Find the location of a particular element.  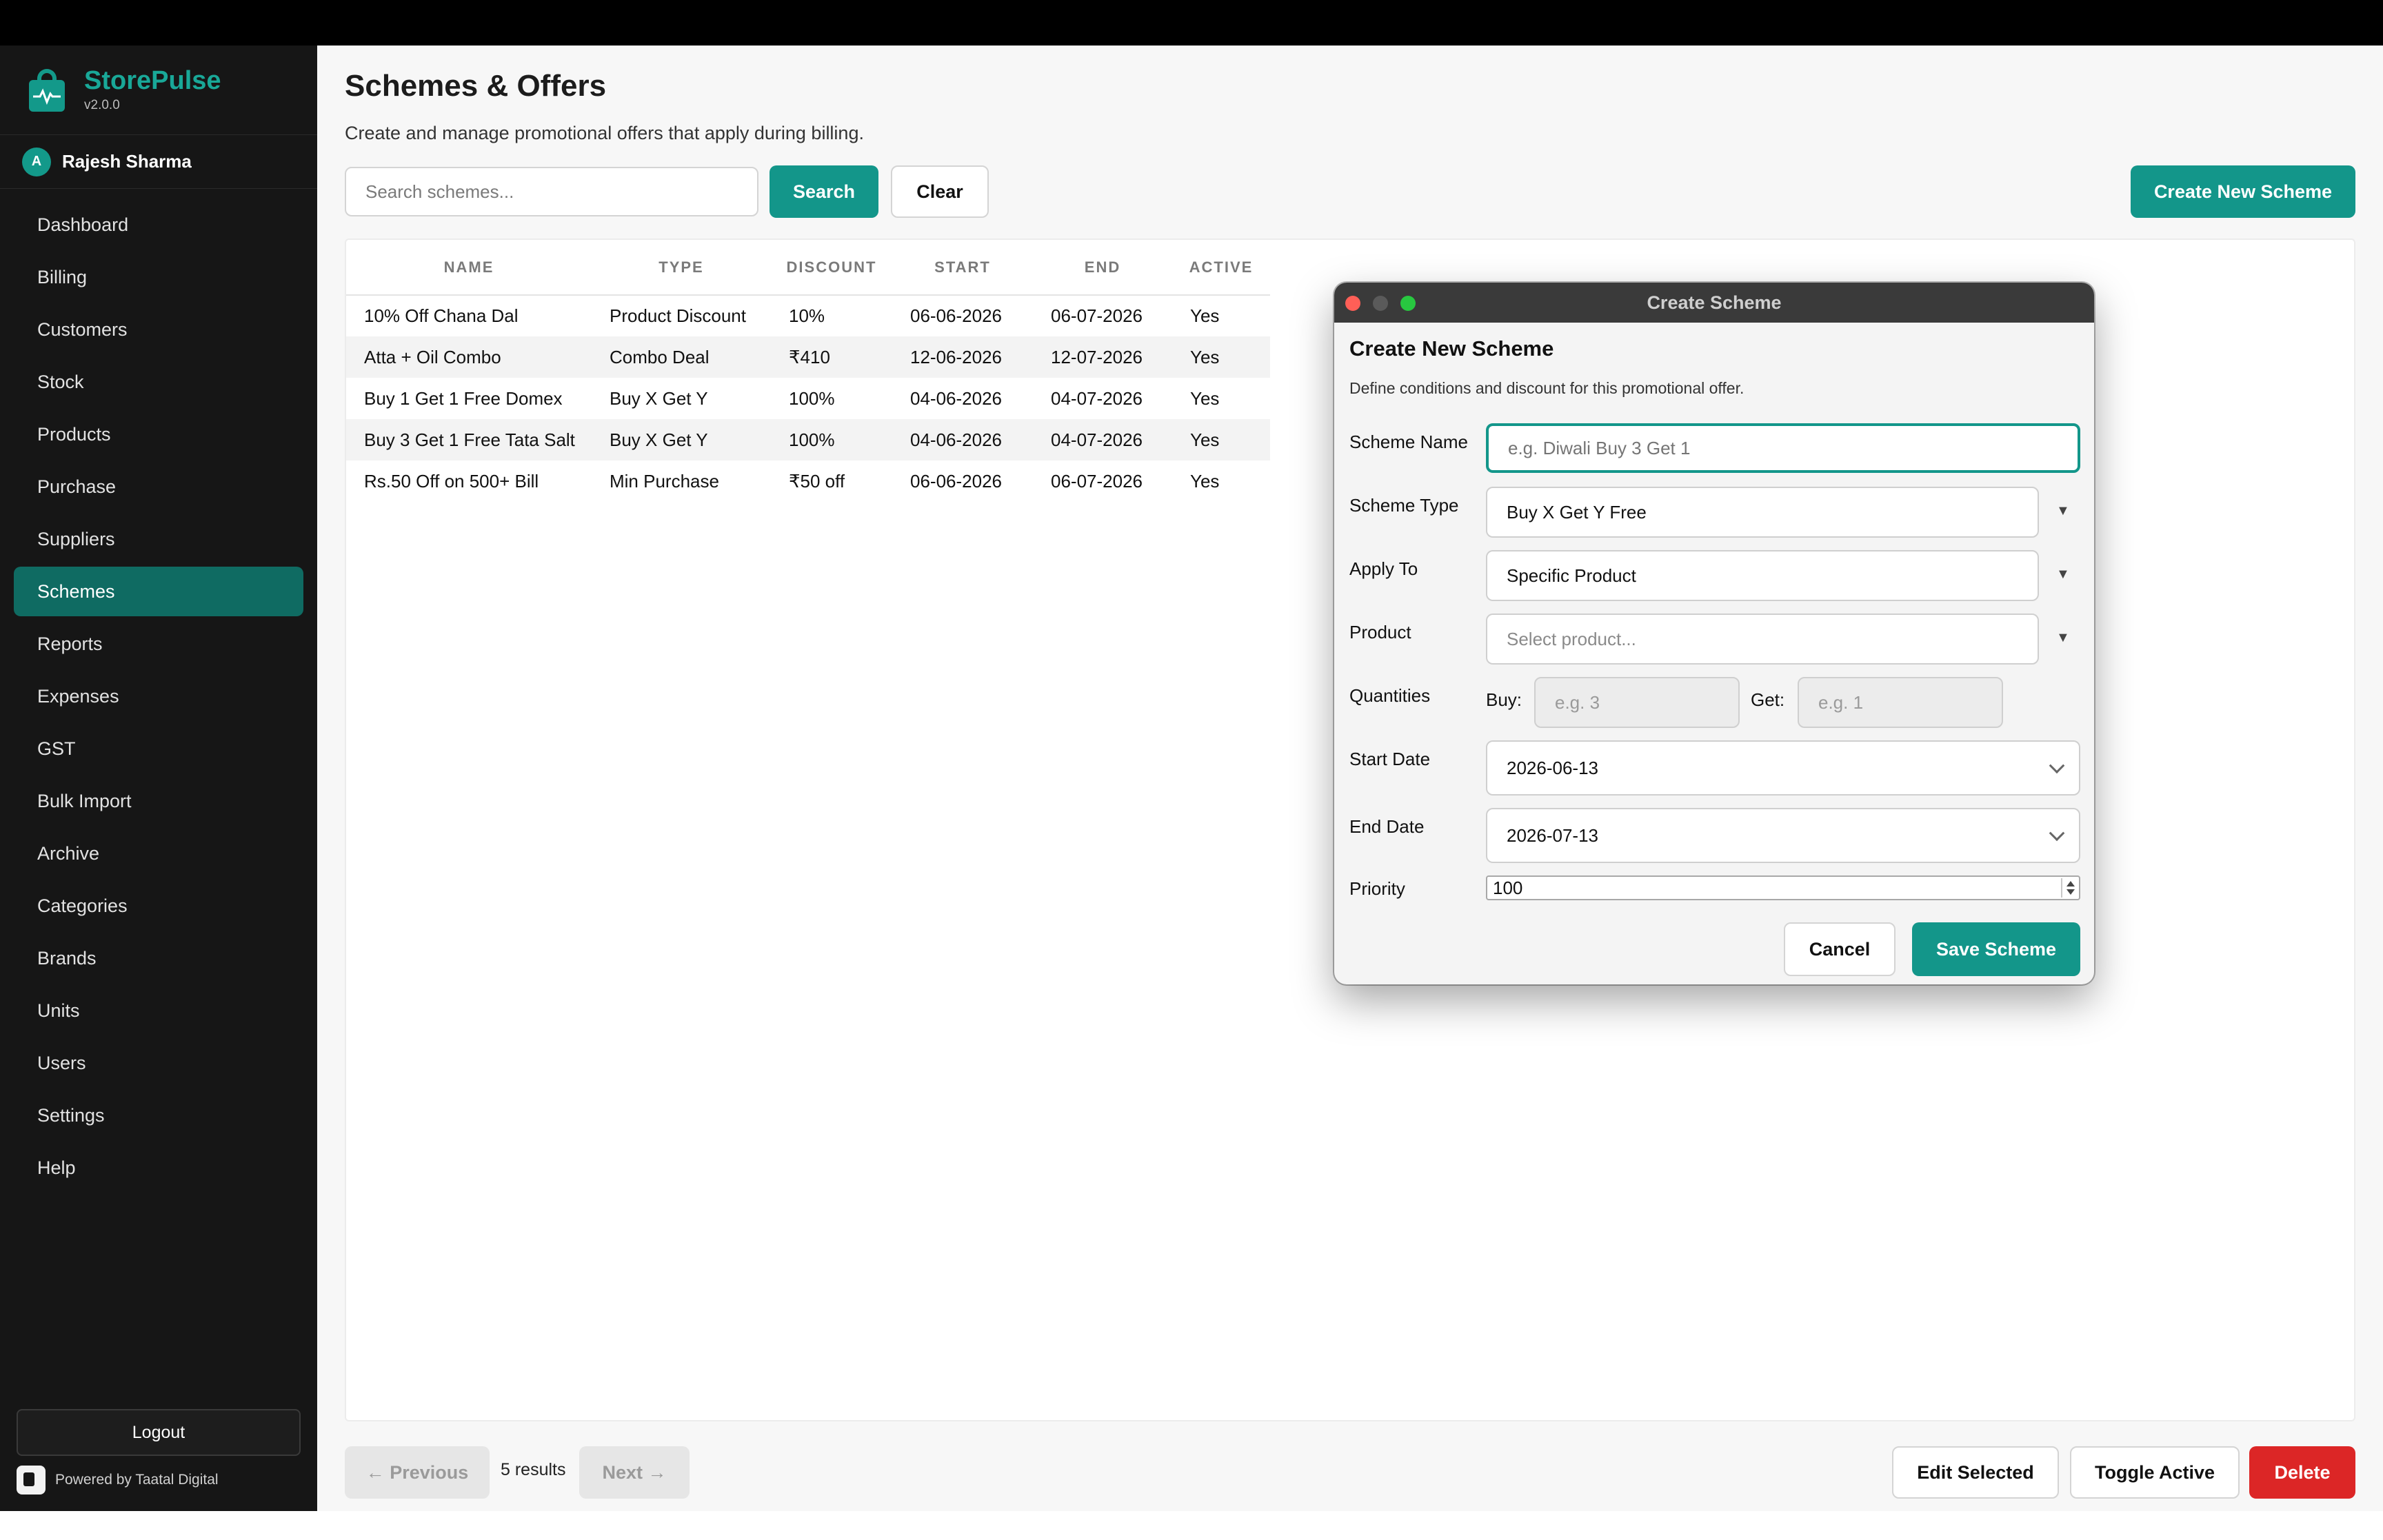

search-button: Search is located at coordinates (824, 192).